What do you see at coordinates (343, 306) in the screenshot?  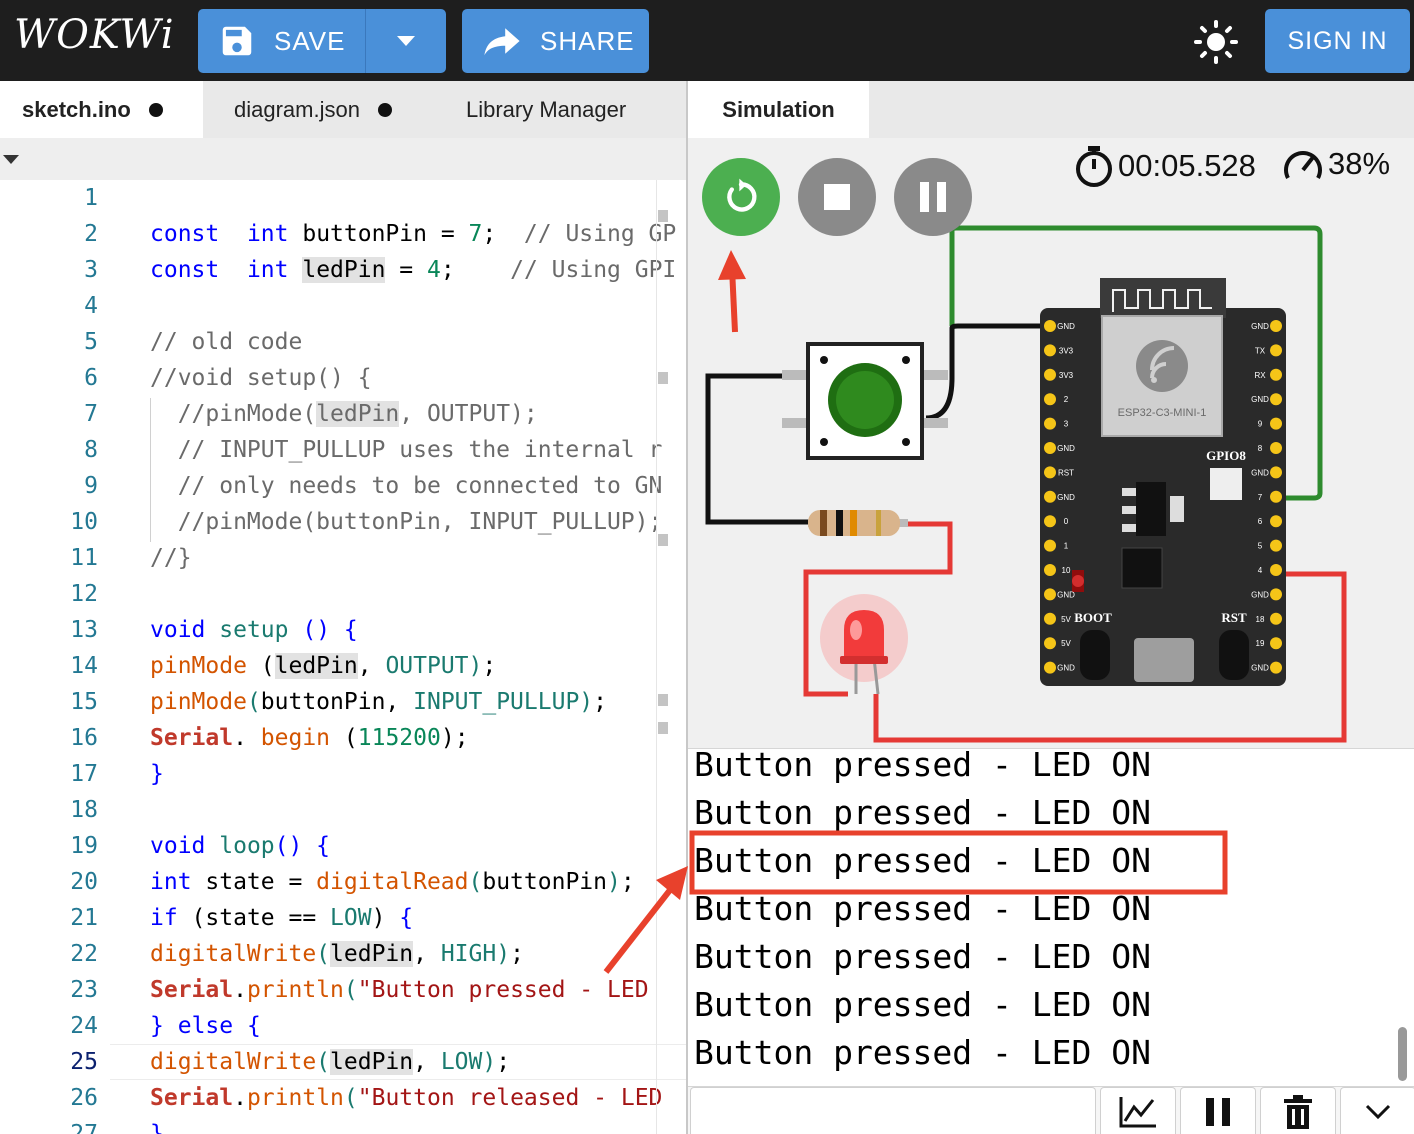 I see `code-line: 4` at bounding box center [343, 306].